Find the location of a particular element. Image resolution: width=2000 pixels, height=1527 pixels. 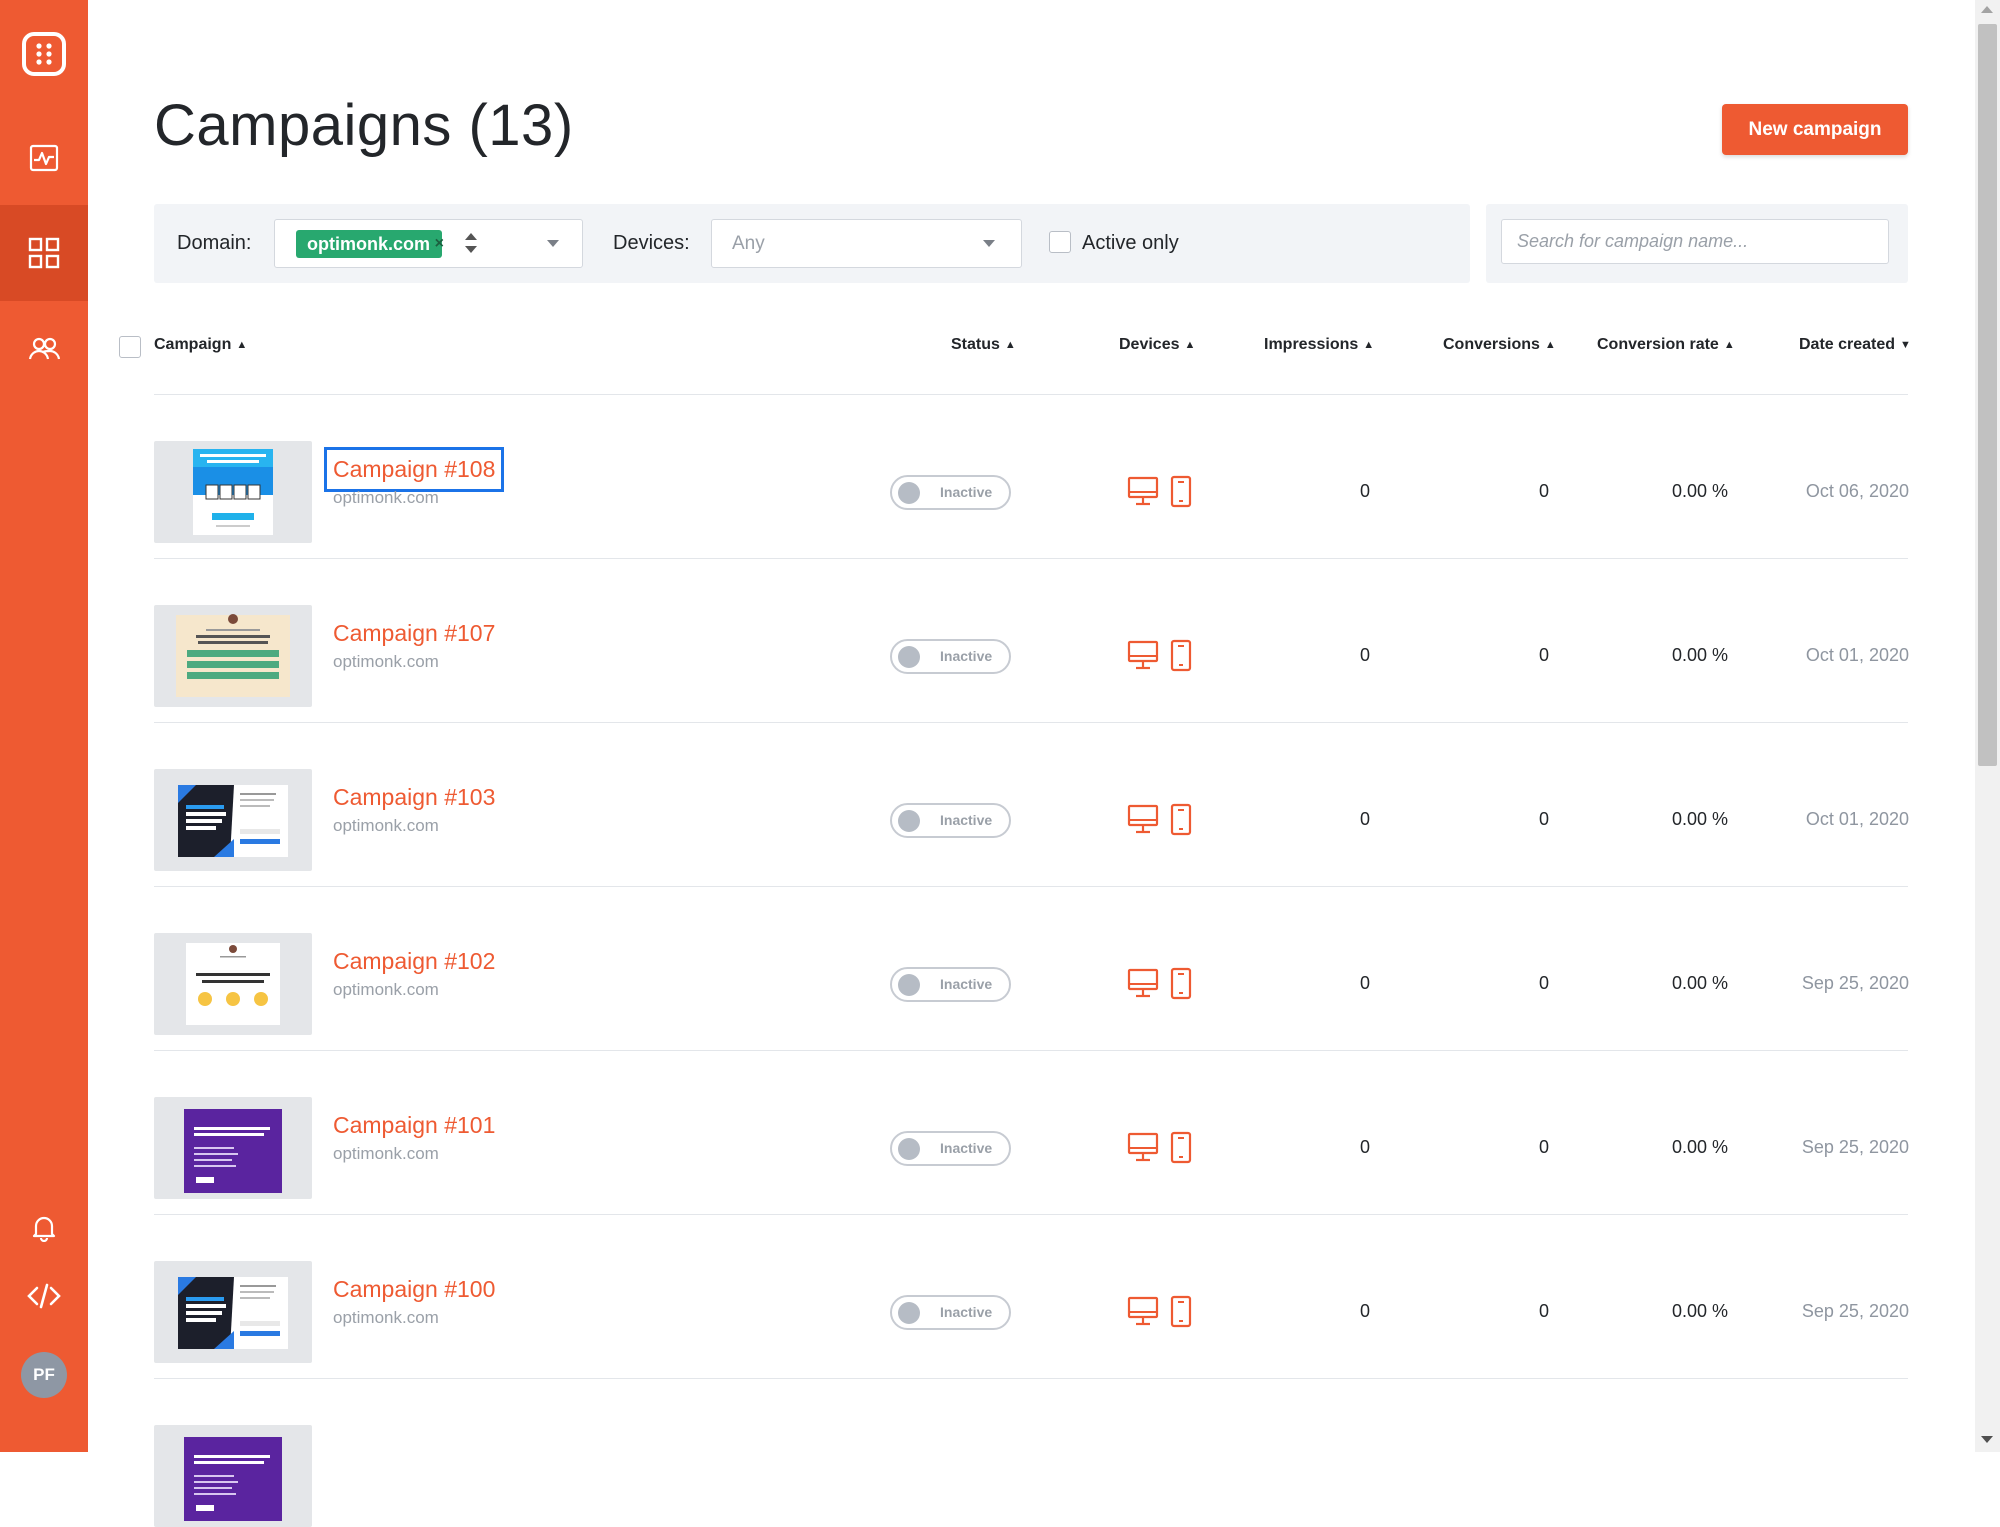

column-impressions: Impressions ▲︎ is located at coordinates (1319, 345).